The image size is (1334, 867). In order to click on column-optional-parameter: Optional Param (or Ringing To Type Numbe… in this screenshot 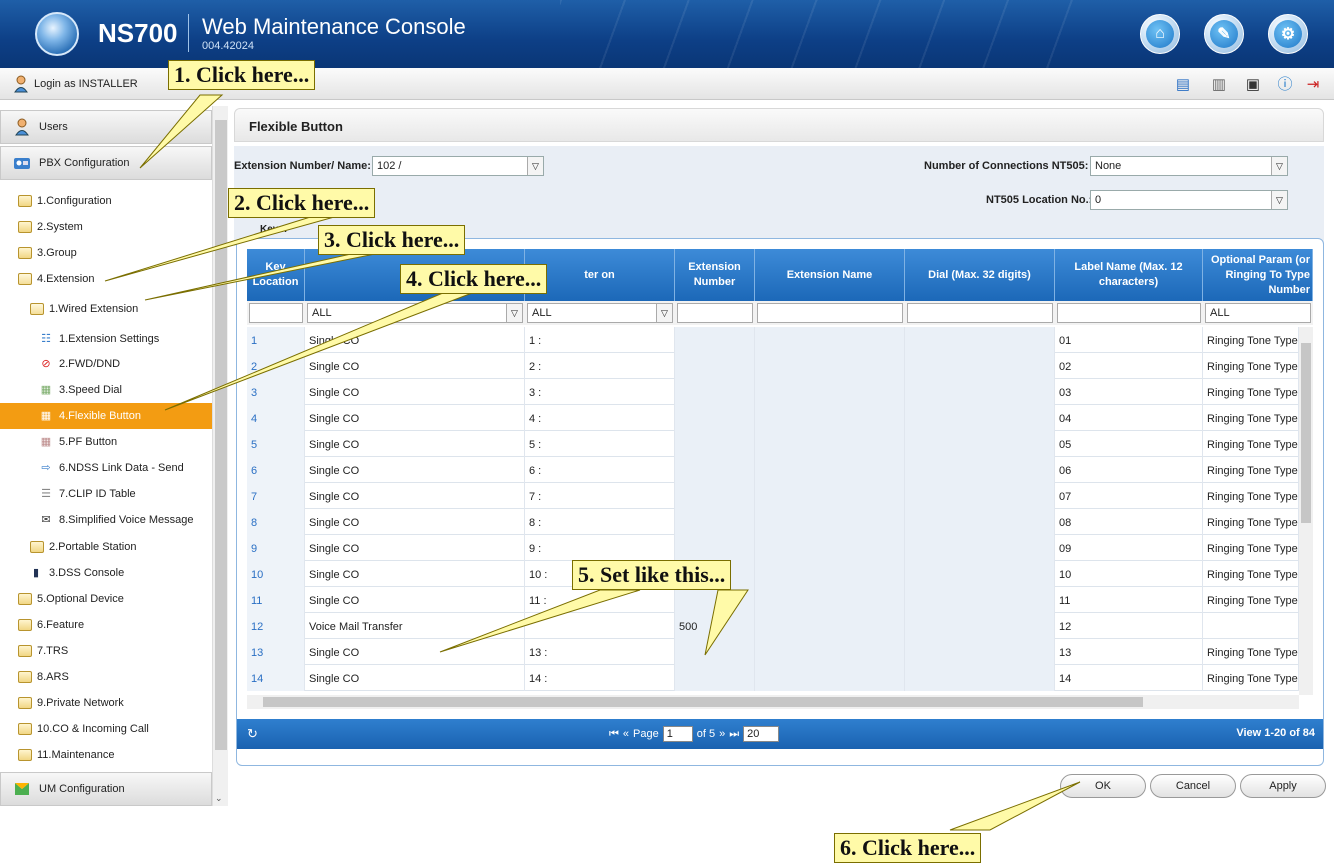, I will do `click(1258, 275)`.